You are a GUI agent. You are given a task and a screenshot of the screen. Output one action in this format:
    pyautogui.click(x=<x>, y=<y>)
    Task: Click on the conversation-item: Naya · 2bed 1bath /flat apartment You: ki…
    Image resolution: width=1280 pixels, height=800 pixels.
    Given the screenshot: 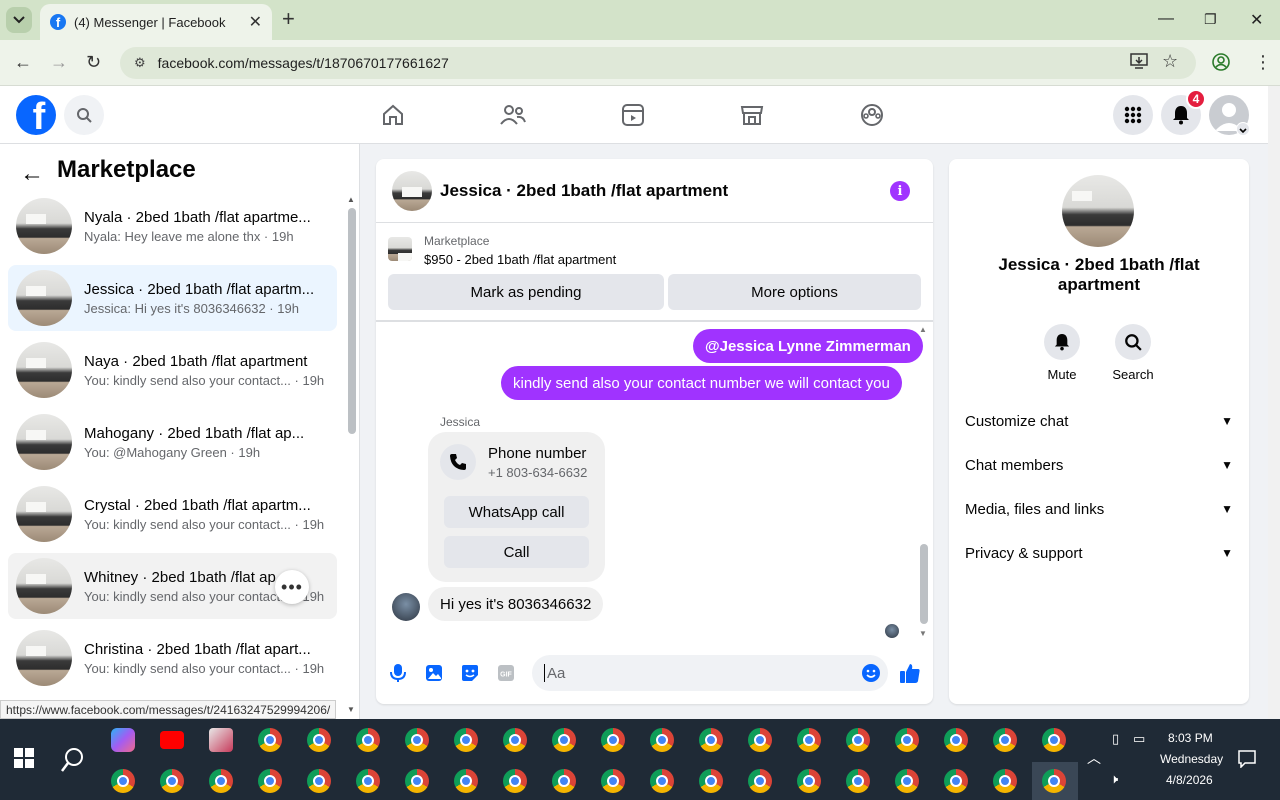 What is the action you would take?
    pyautogui.click(x=172, y=370)
    